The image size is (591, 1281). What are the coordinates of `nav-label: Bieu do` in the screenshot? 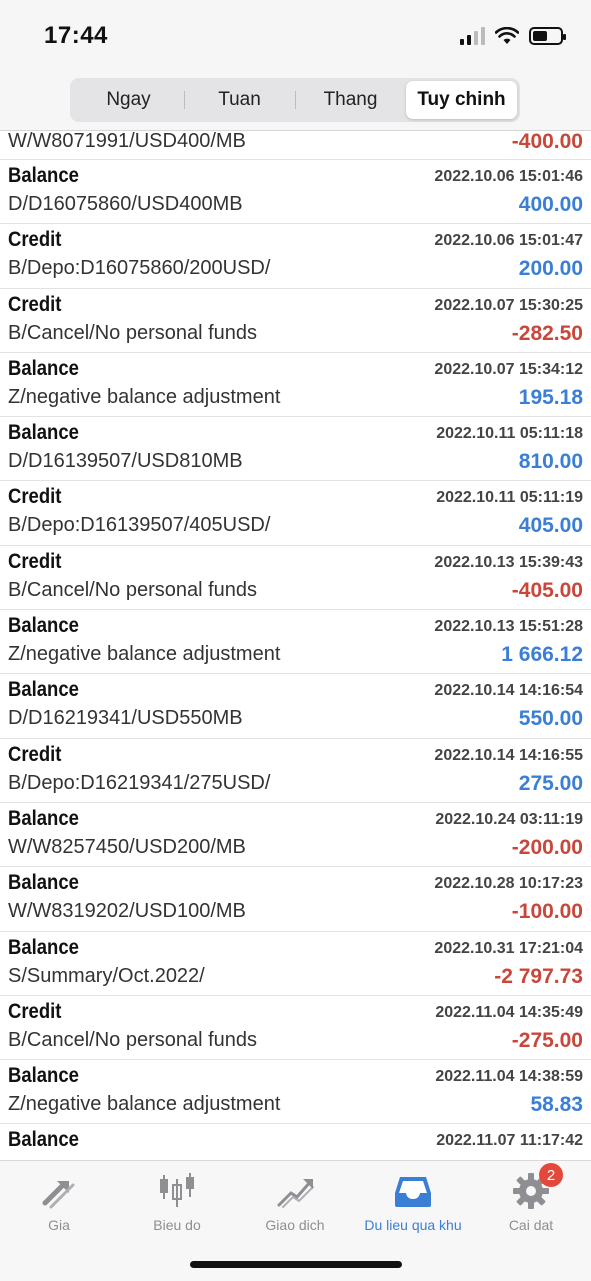 It's located at (177, 1225).